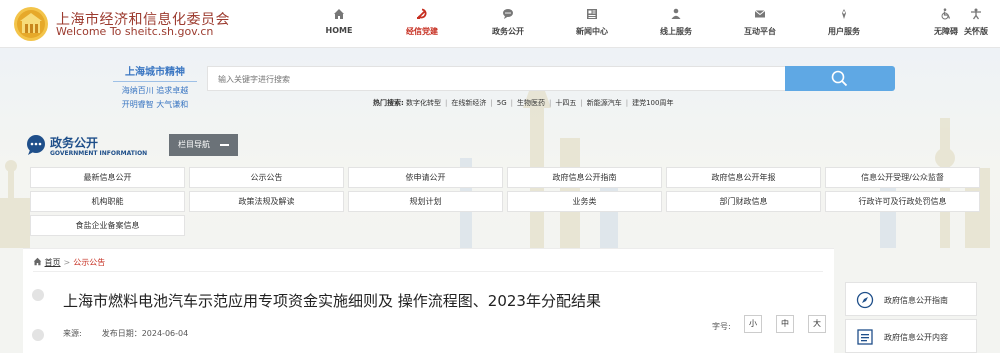  What do you see at coordinates (422, 31) in the screenshot?
I see `nav-label: 经信党建` at bounding box center [422, 31].